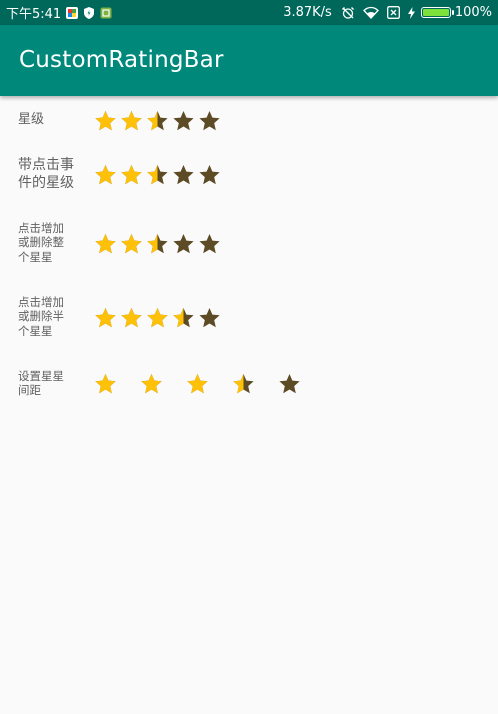  Describe the element at coordinates (411, 12) in the screenshot. I see `charging-bolt-icon` at that location.